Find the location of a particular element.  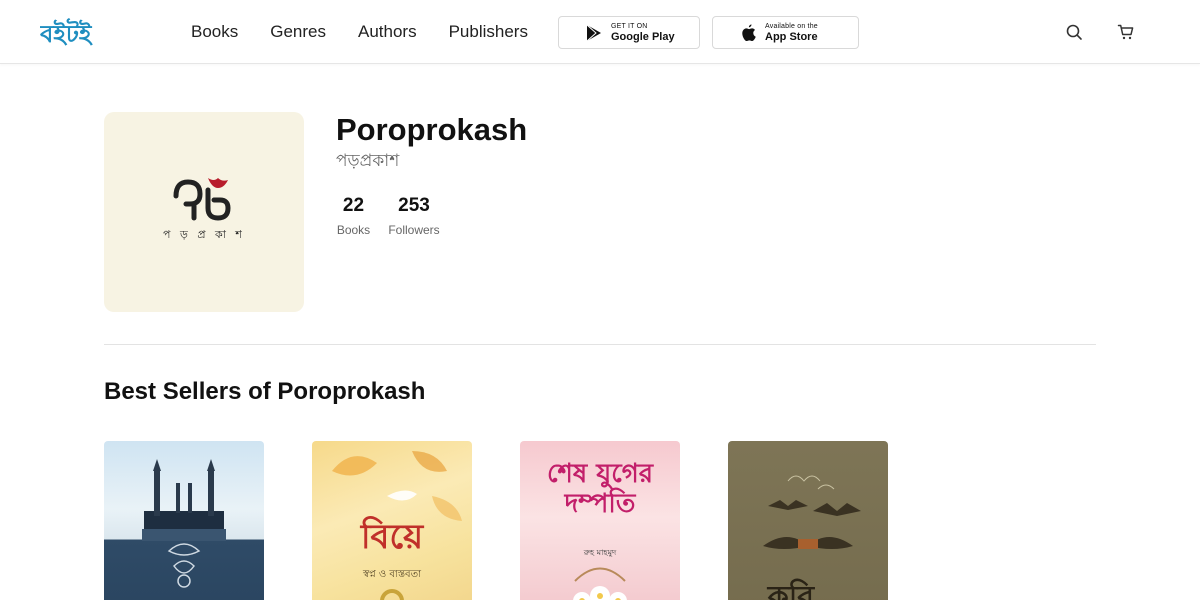

google-play-big-text: Google Play is located at coordinates (643, 36).